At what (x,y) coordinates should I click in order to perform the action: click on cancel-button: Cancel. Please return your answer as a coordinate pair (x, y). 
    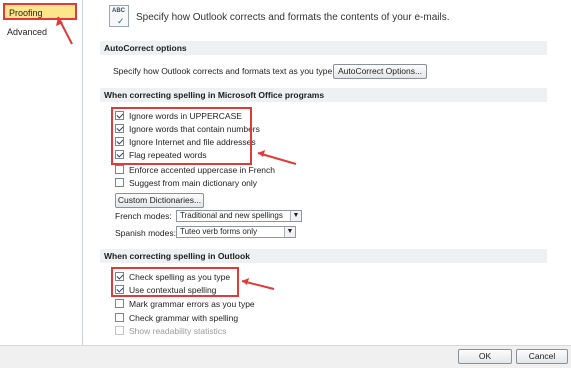
    Looking at the image, I should click on (542, 356).